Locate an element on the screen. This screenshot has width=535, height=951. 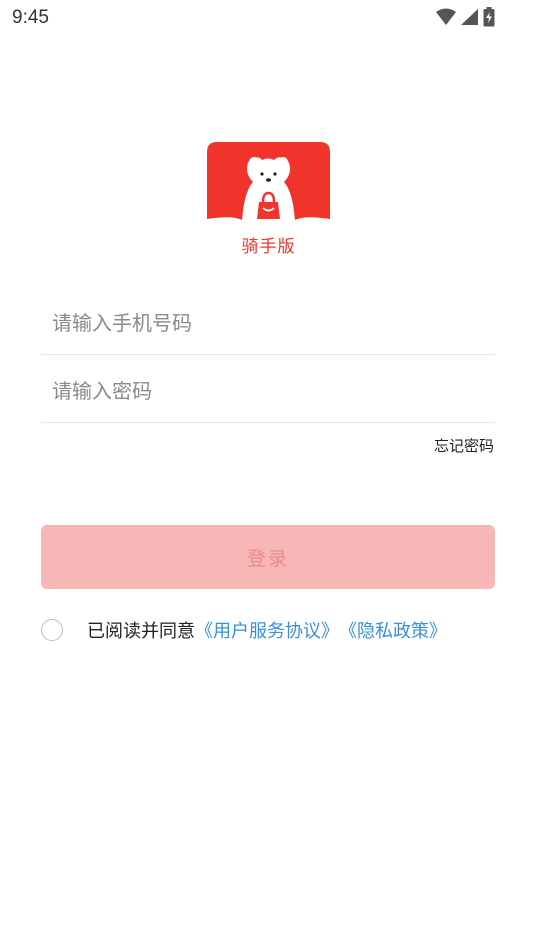
status-icons is located at coordinates (465, 19).